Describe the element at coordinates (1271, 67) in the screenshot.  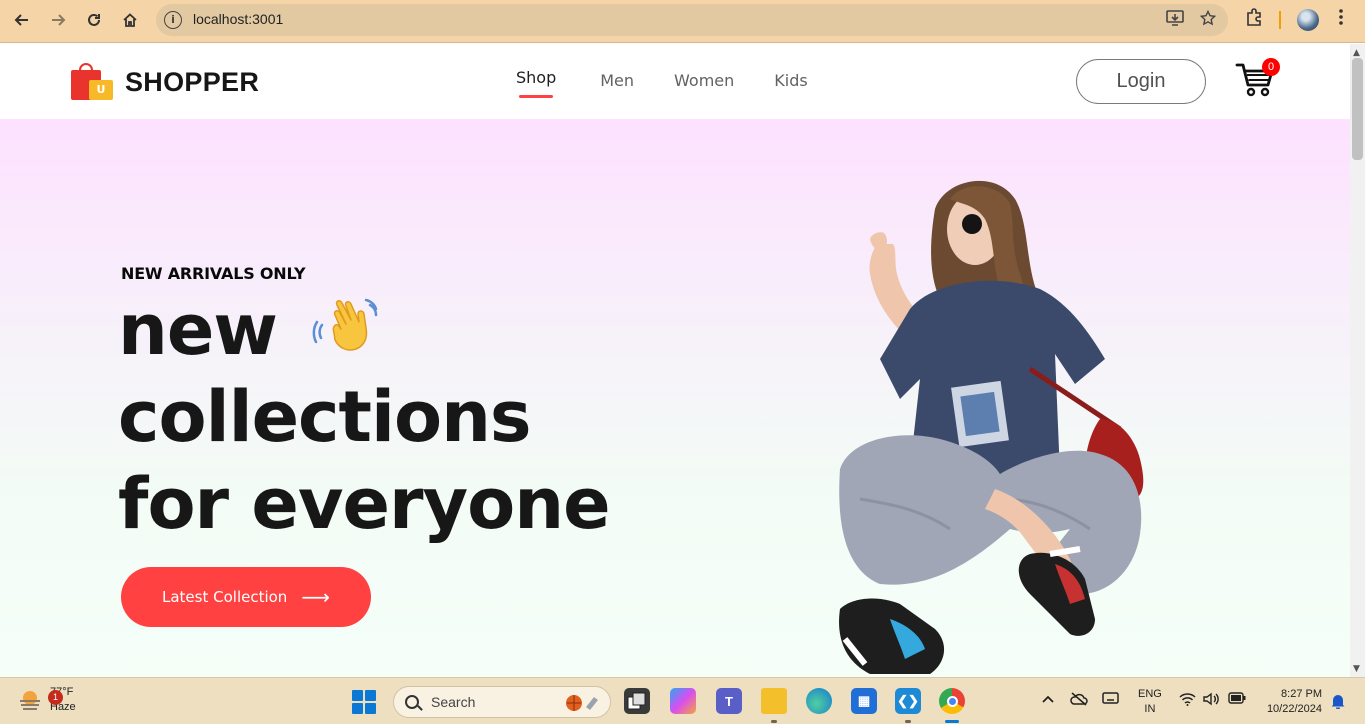
I see `cart-count-badge: 0` at that location.